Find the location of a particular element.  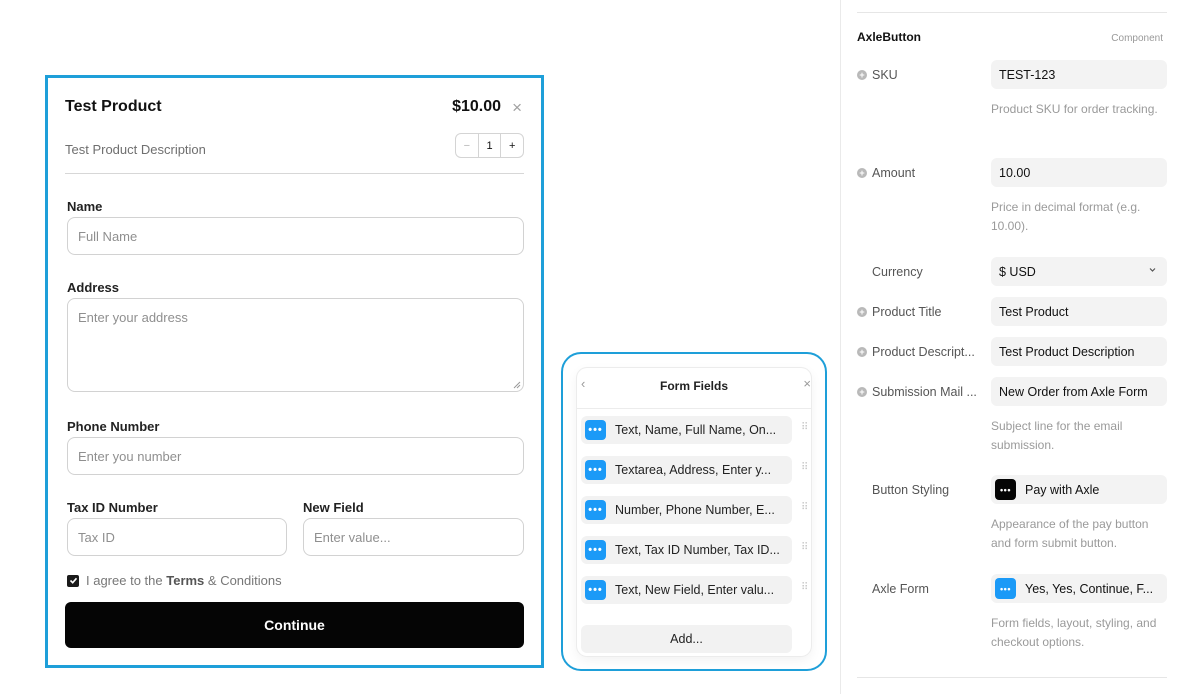

phone-label: Phone Number is located at coordinates (113, 426).